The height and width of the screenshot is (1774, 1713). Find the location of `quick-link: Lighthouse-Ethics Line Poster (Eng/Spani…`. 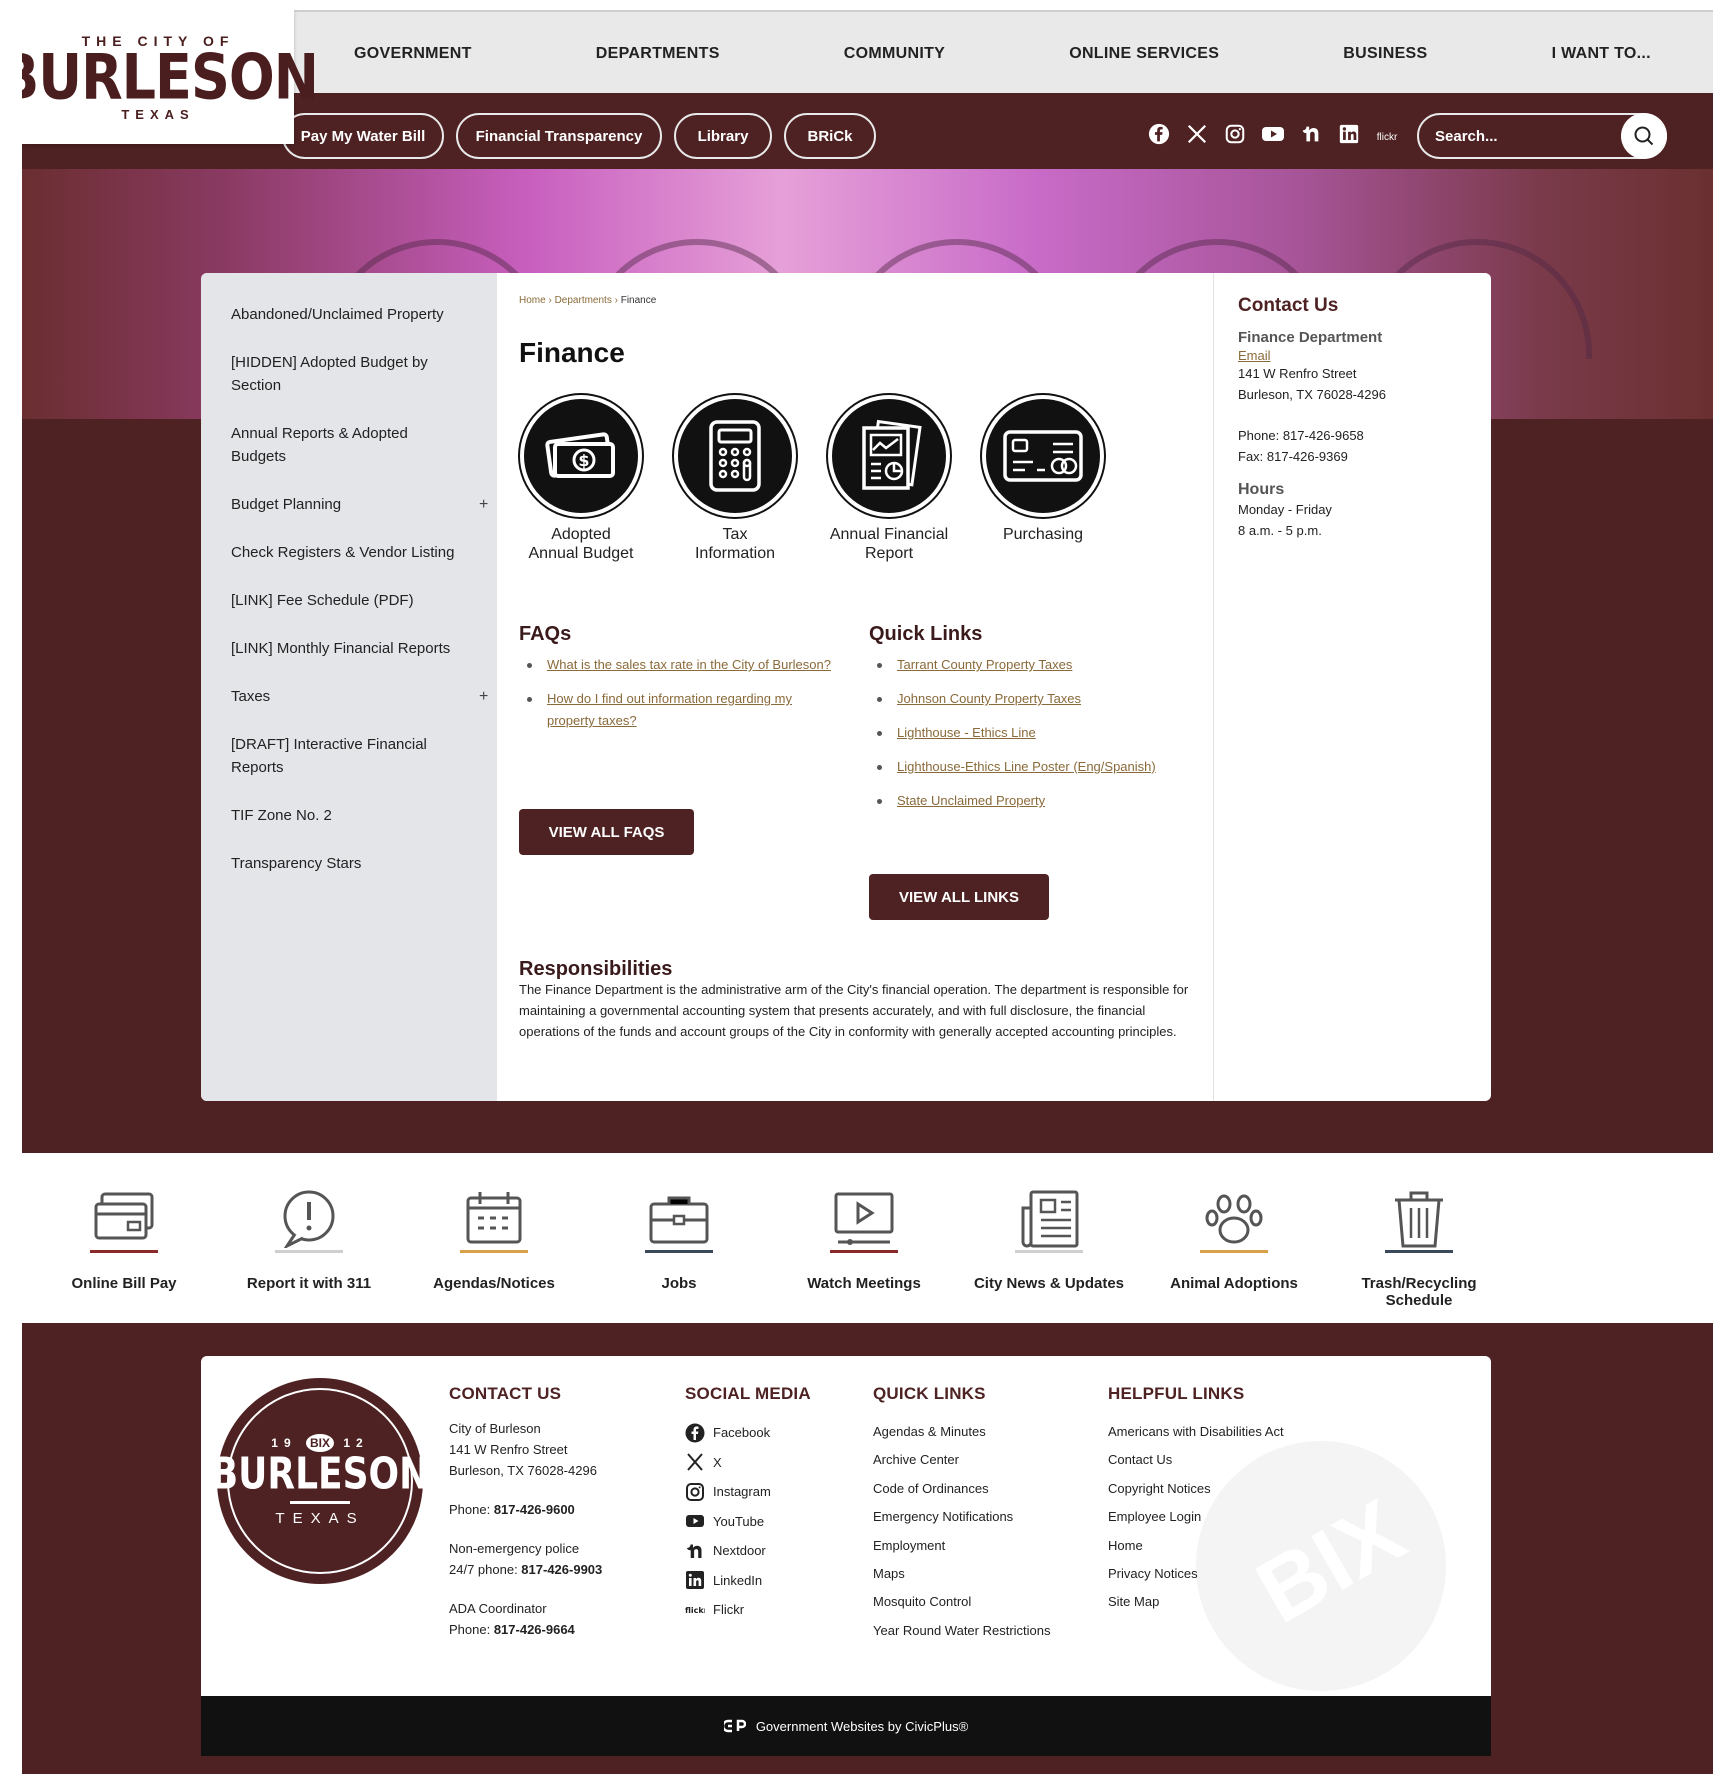

quick-link: Lighthouse-Ethics Line Poster (Eng/Spani… is located at coordinates (1019, 767).